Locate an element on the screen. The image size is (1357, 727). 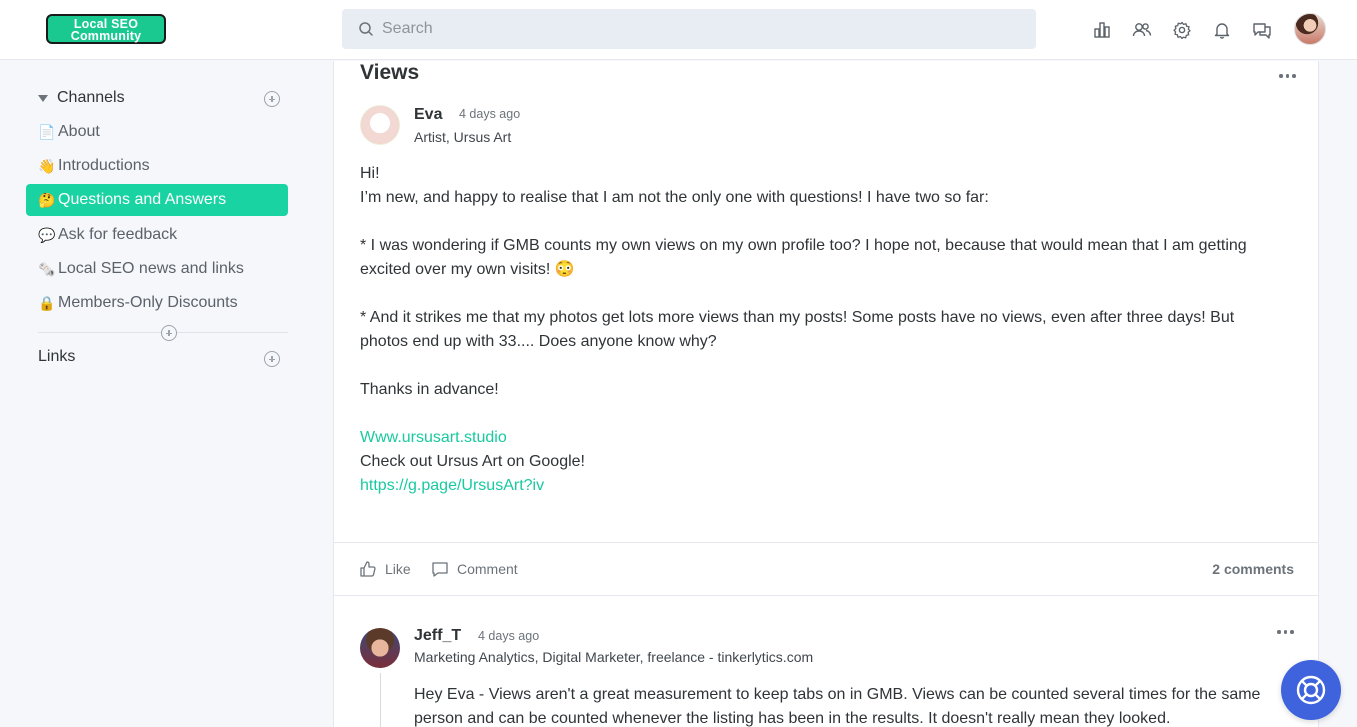
google-page-link: https://g.page/UrsusArt?iv is located at coordinates (452, 486).